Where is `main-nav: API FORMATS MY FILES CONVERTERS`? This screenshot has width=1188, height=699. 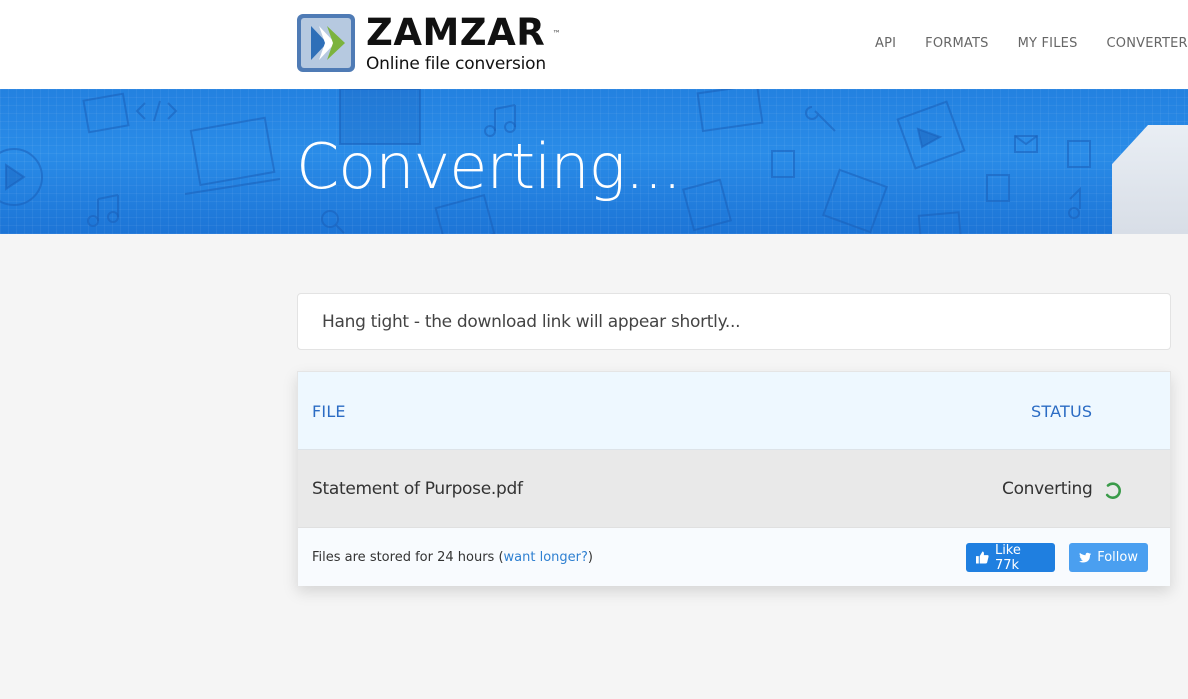
main-nav: API FORMATS MY FILES CONVERTERS is located at coordinates (1031, 43).